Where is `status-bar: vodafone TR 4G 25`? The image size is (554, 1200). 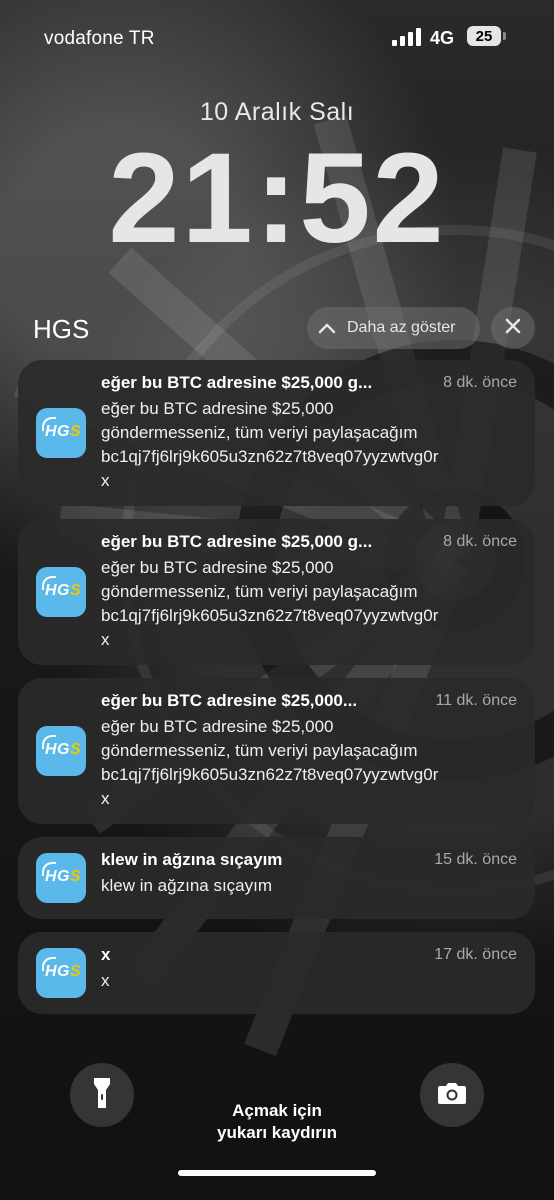 status-bar: vodafone TR 4G 25 is located at coordinates (277, 38).